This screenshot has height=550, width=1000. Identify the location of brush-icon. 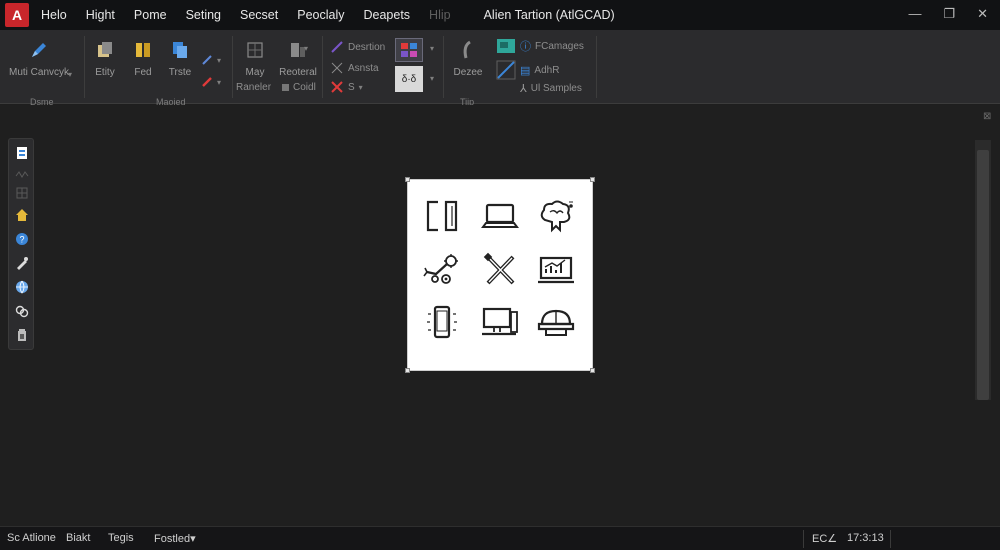
(468, 50).